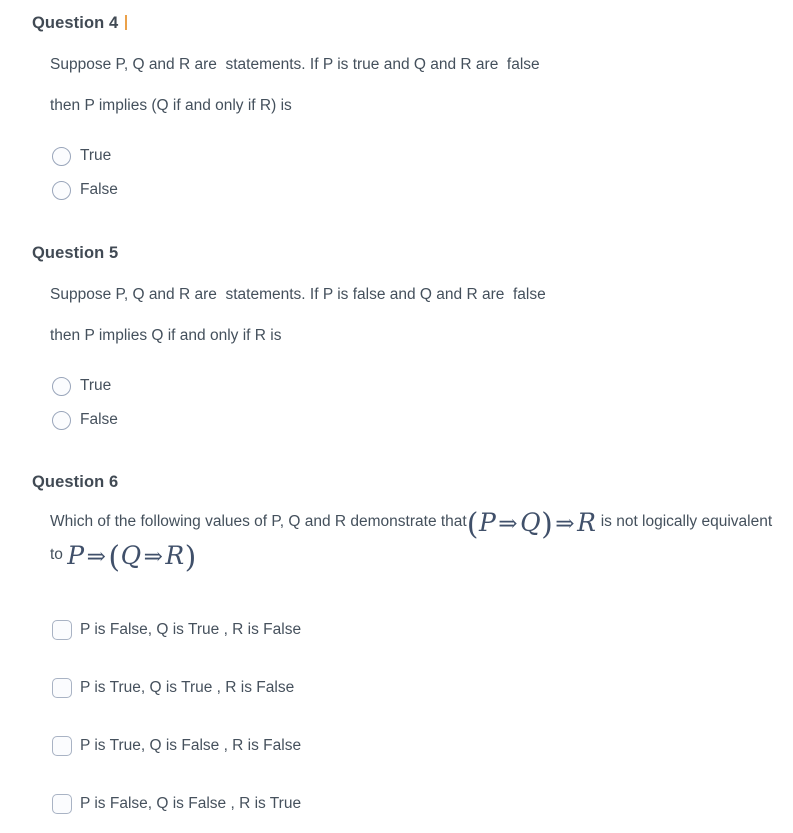 This screenshot has width=793, height=833. I want to click on answer-options-4: True False, so click(396, 173).